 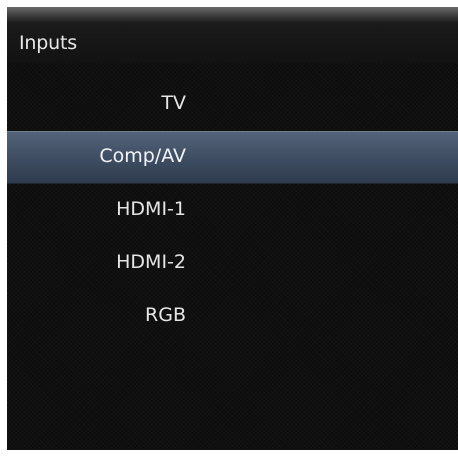 What do you see at coordinates (165, 315) in the screenshot?
I see `input-item-label: RGB` at bounding box center [165, 315].